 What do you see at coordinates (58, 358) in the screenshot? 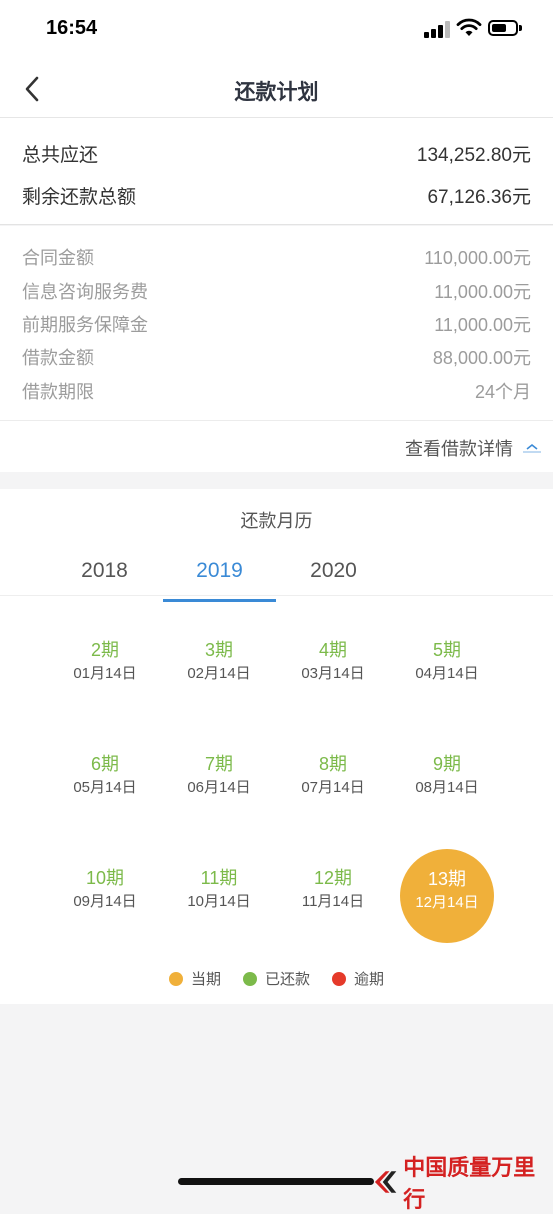
I see `detail-label: 借款金额` at bounding box center [58, 358].